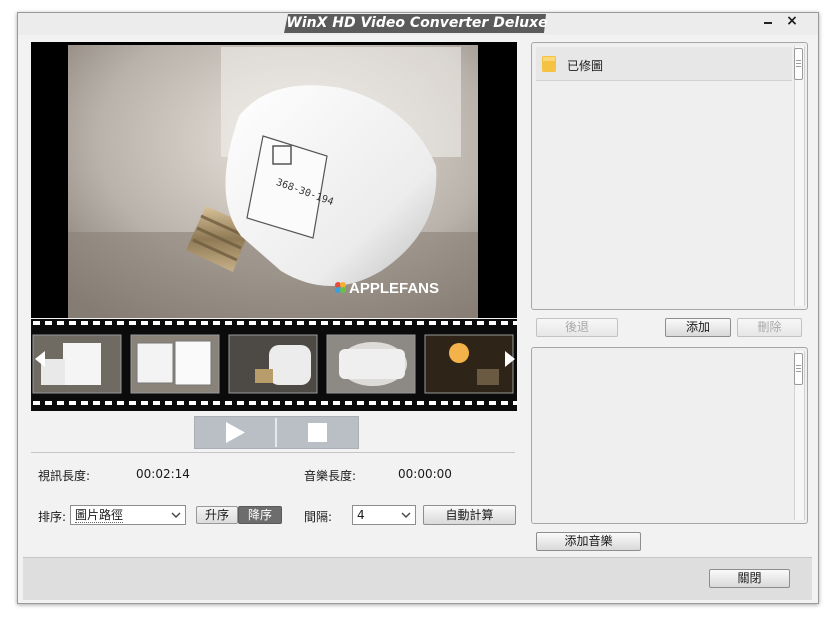  What do you see at coordinates (217, 515) in the screenshot?
I see `sort-ascending-button: 升序` at bounding box center [217, 515].